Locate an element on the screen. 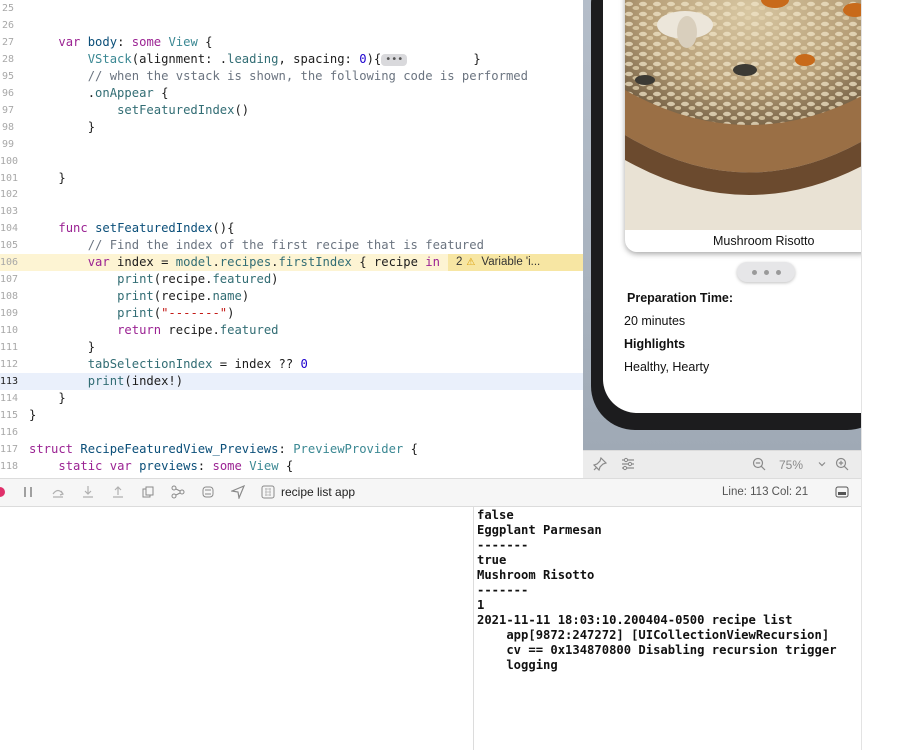  code-token: PreviewProvider is located at coordinates (348, 448).